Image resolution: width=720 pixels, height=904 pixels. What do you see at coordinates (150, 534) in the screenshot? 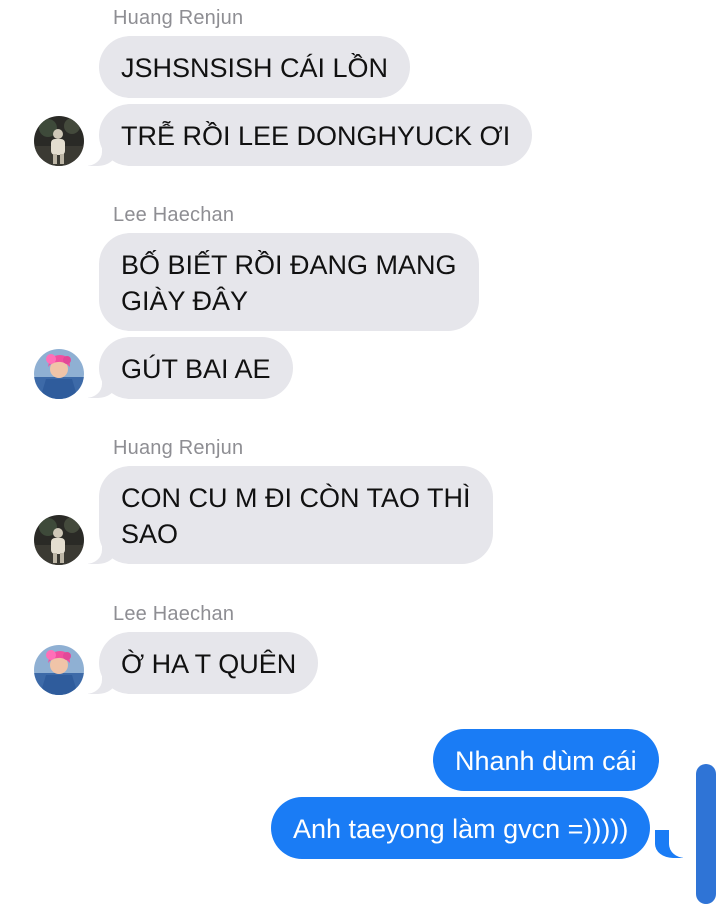
I see `message-text-line: SAO` at bounding box center [150, 534].